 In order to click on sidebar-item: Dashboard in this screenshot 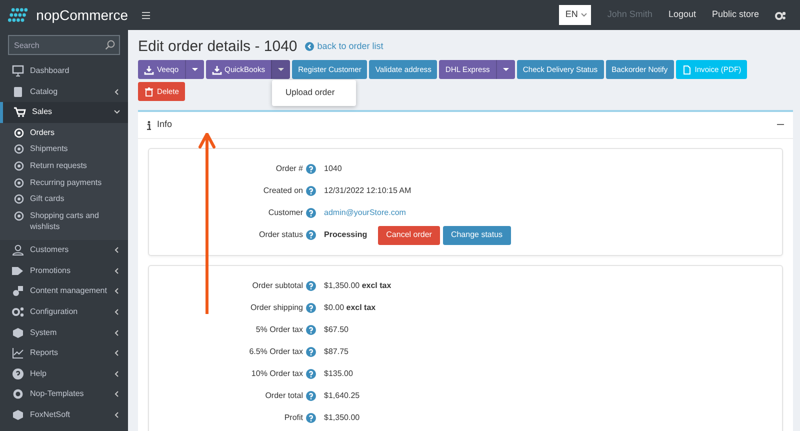, I will do `click(64, 71)`.